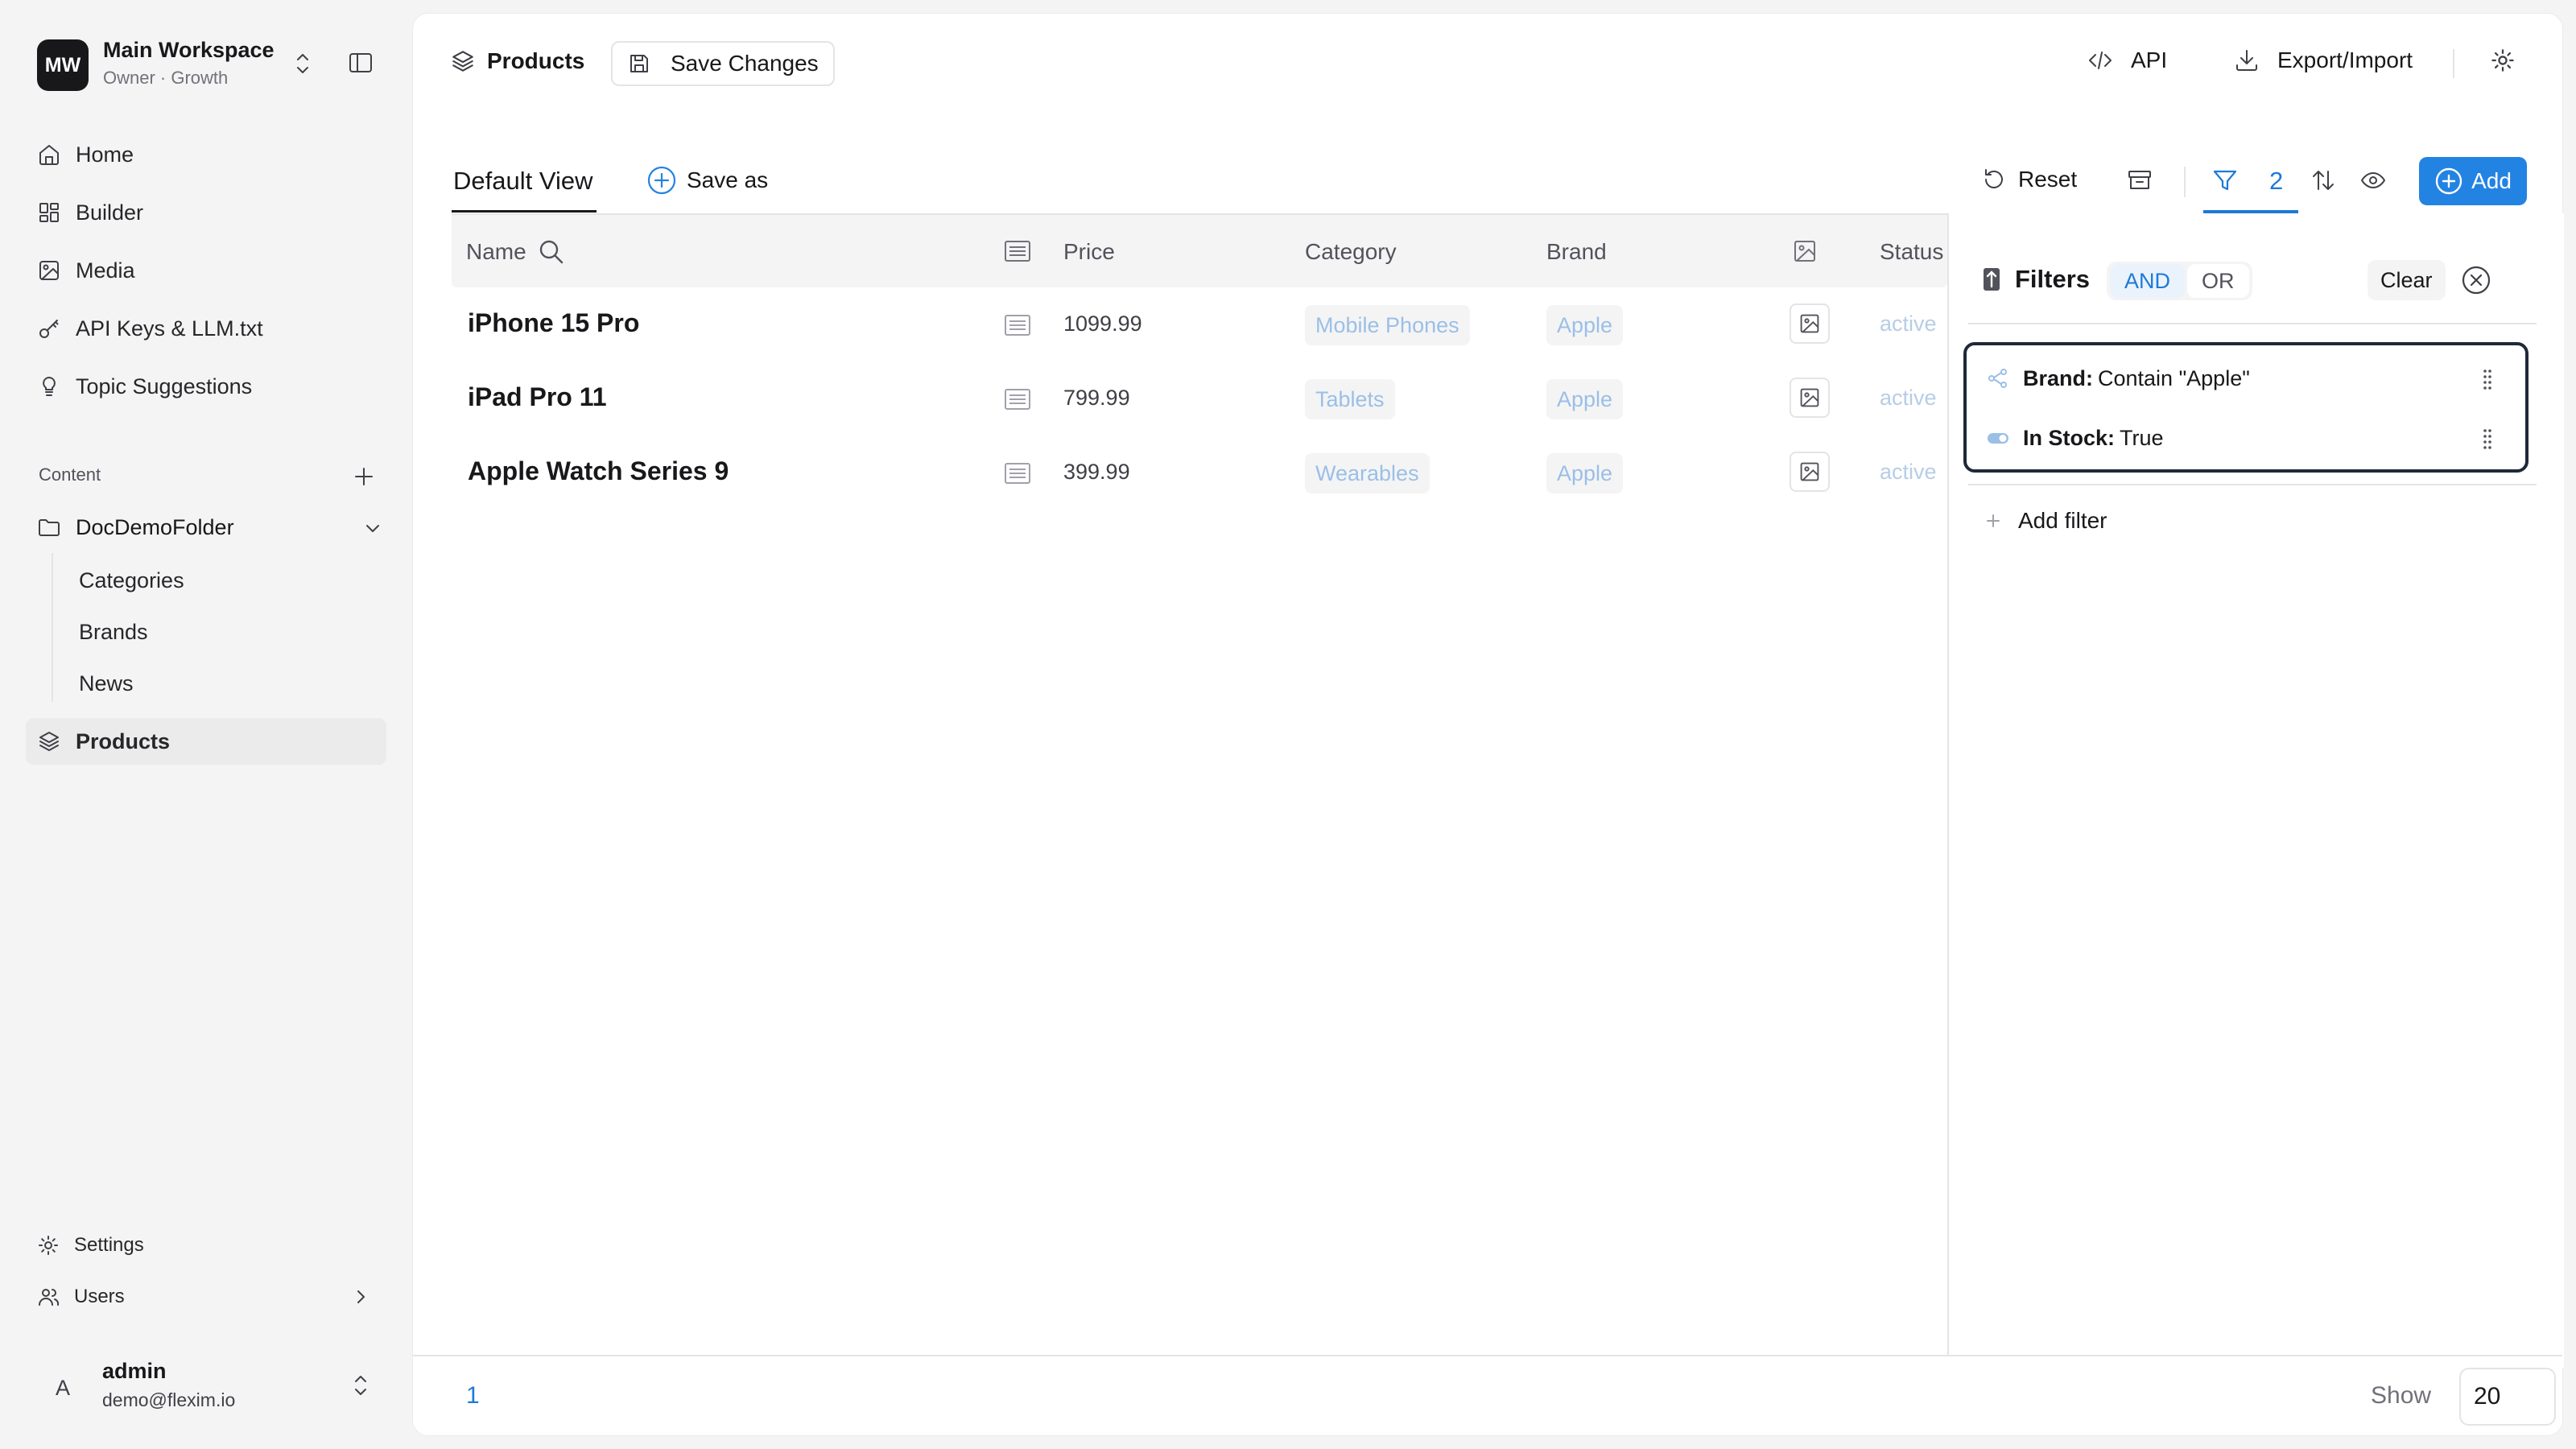 This screenshot has height=1449, width=2576. Describe the element at coordinates (56, 212) in the screenshot. I see `grid-icon` at that location.